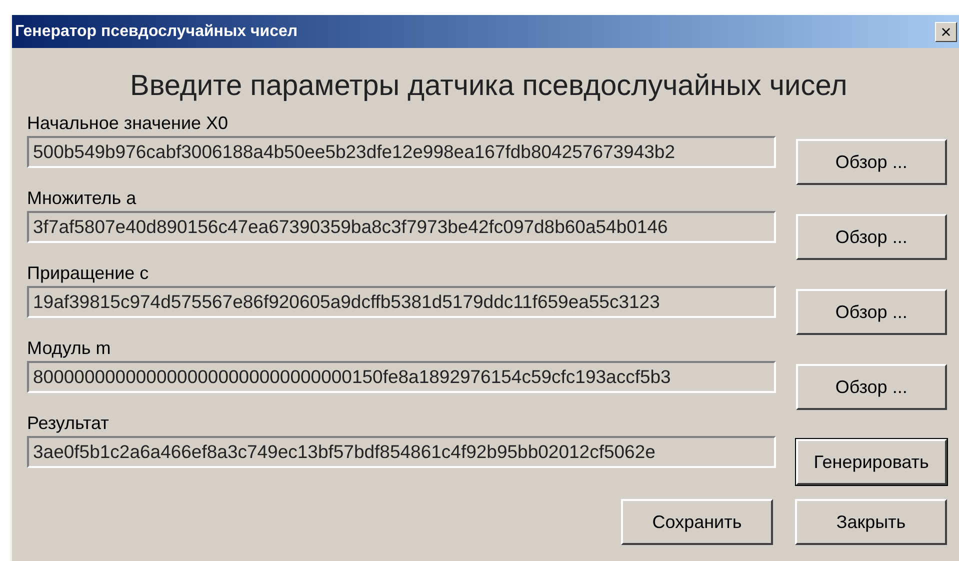  Describe the element at coordinates (81, 198) in the screenshot. I see `field-label: Множитель a` at that location.